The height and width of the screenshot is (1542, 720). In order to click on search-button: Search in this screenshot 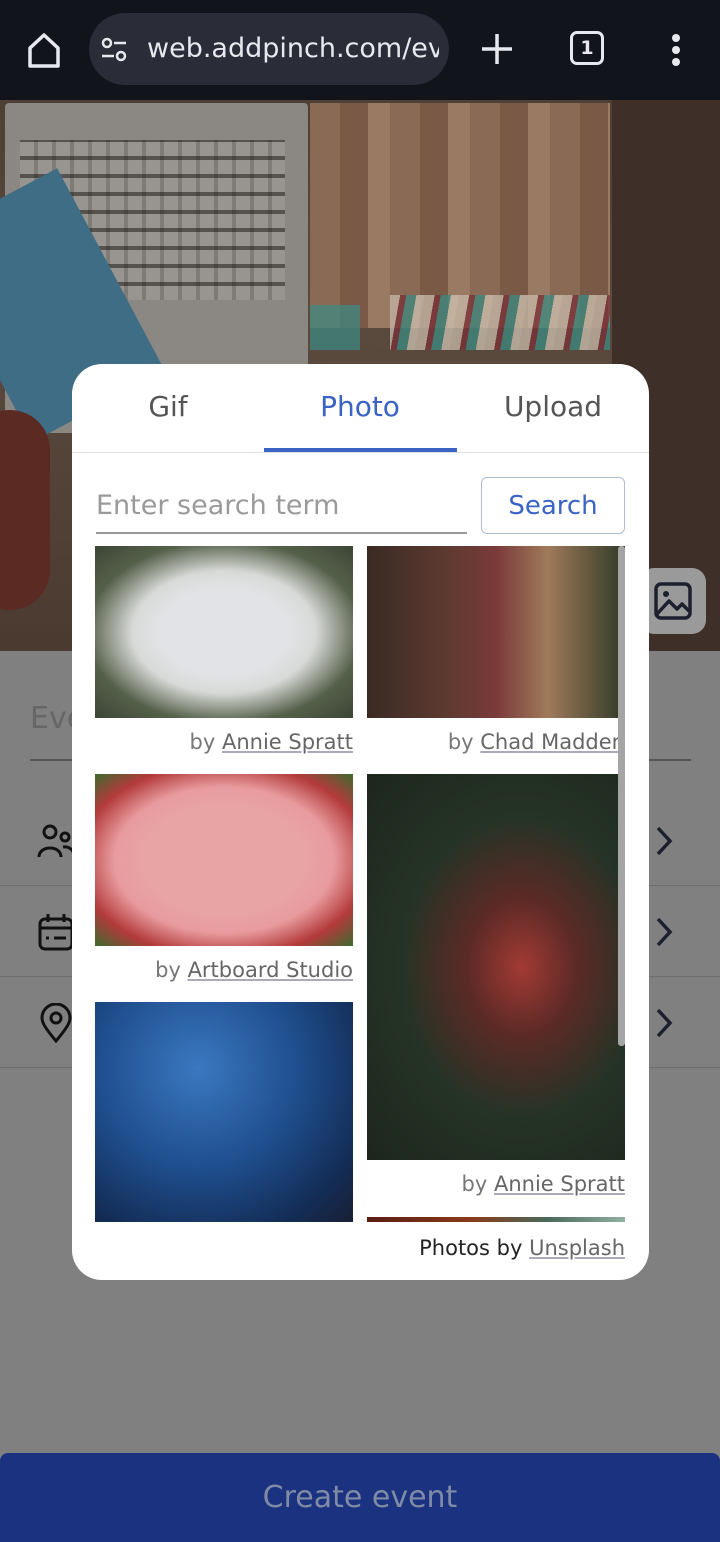, I will do `click(553, 505)`.